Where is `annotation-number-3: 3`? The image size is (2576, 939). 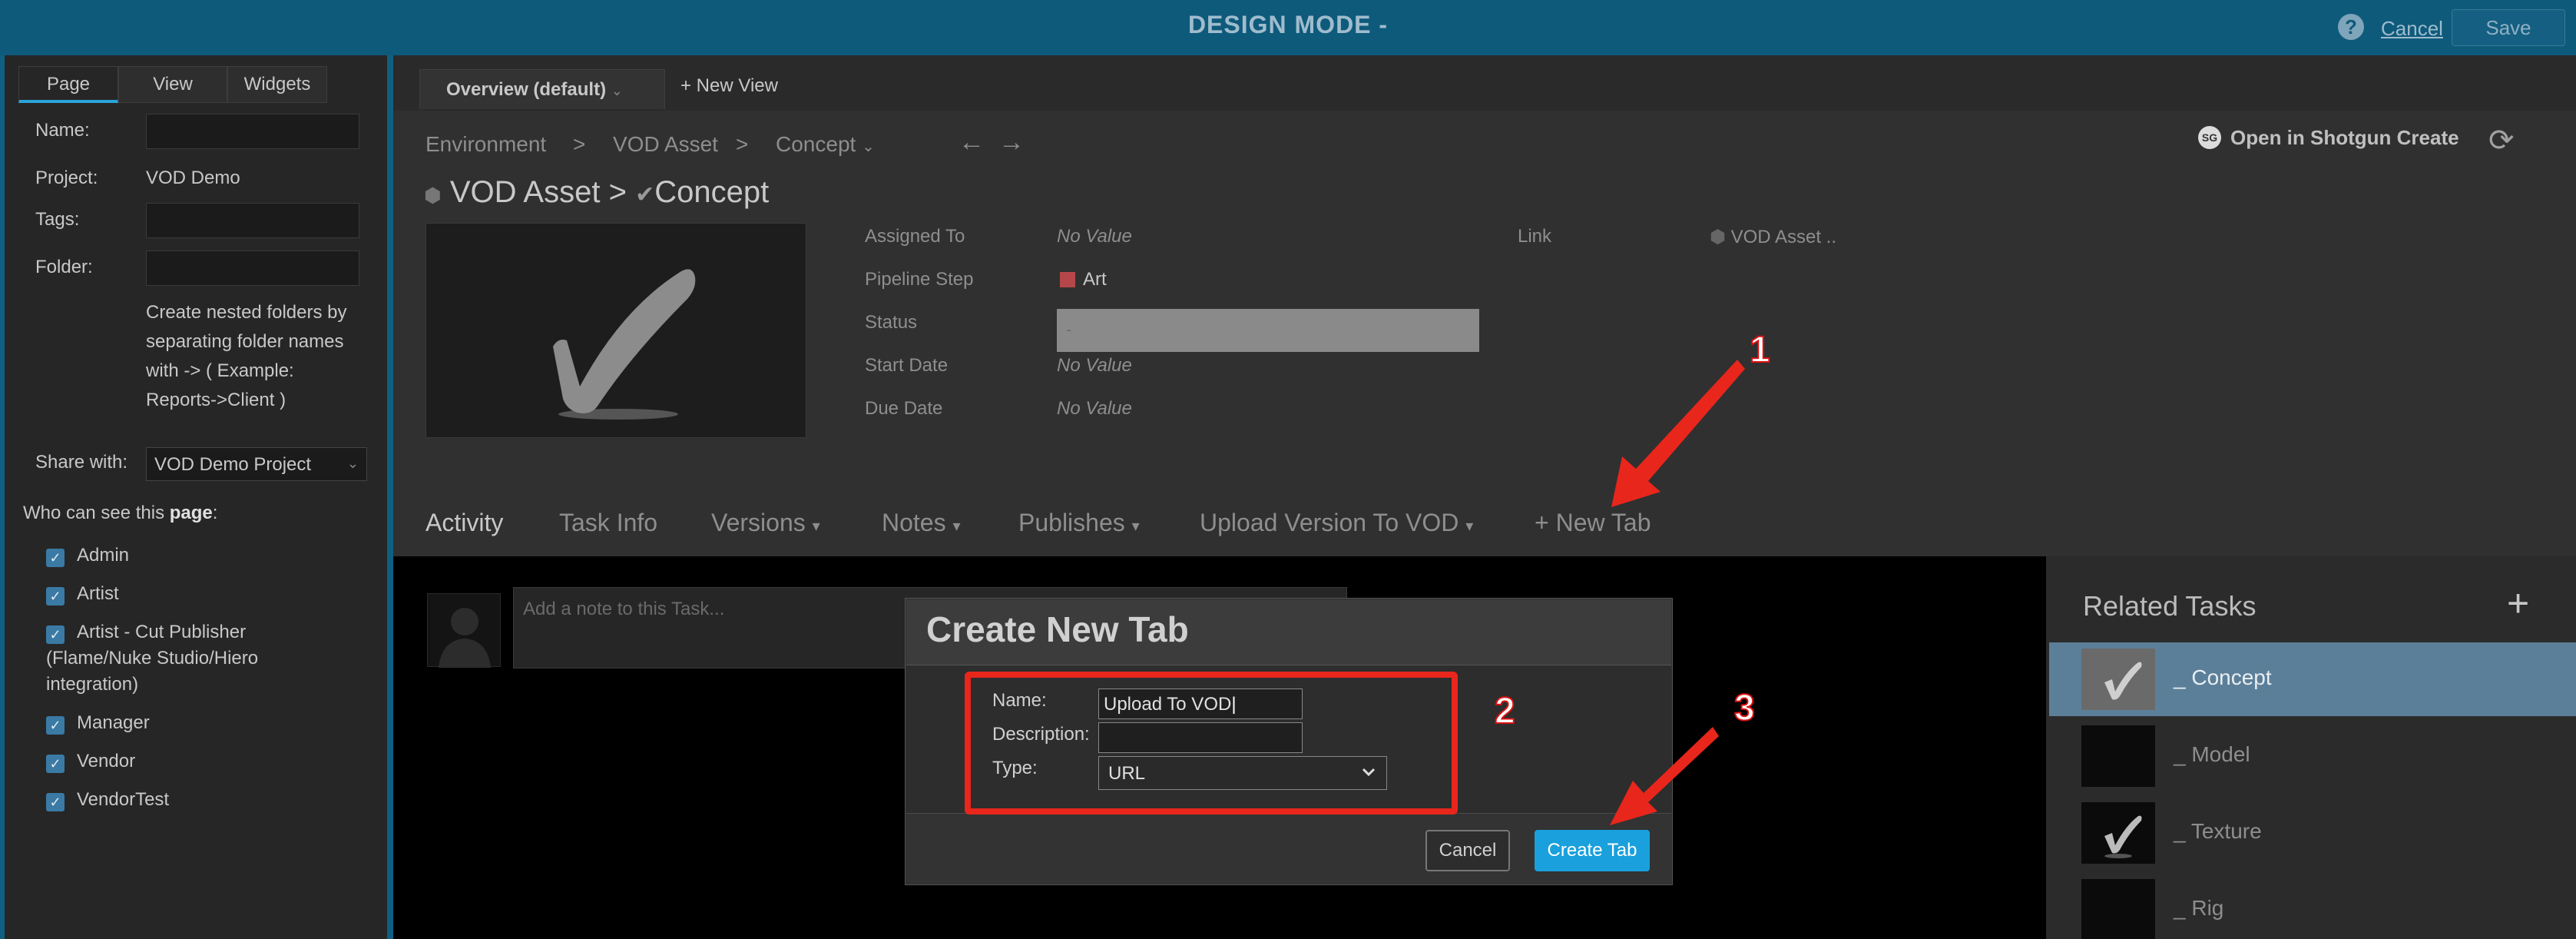
annotation-number-3: 3 is located at coordinates (1744, 708).